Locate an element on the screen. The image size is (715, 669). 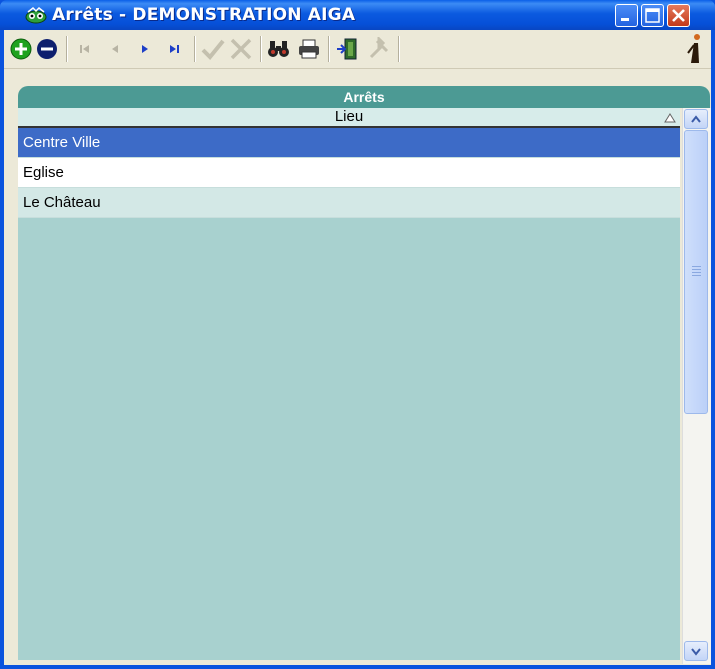
title-bar: Arrêts - DEMONSTRATION AIGA is located at coordinates (357, 15).